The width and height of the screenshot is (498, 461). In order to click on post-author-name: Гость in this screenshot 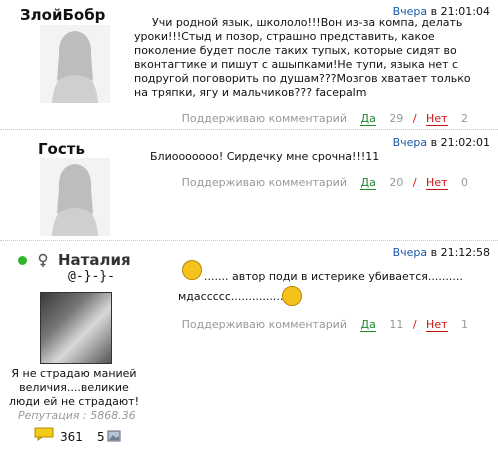, I will do `click(61, 149)`.